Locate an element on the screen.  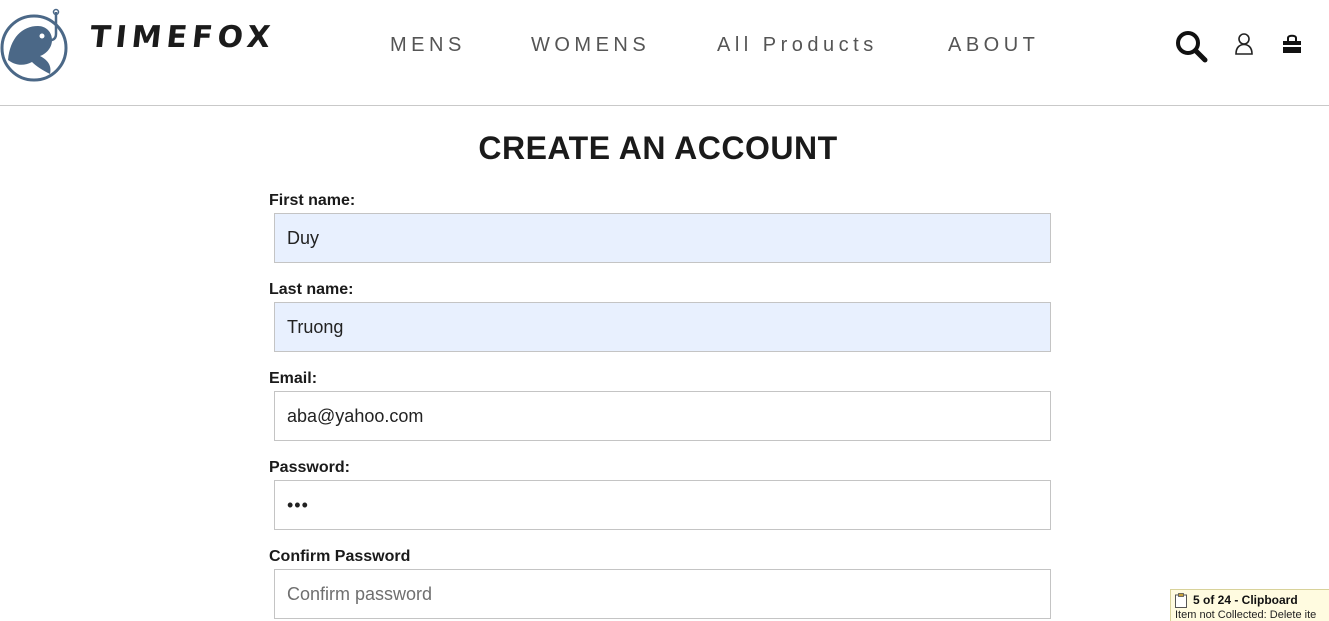
nav-item-mens: MENS is located at coordinates (428, 45).